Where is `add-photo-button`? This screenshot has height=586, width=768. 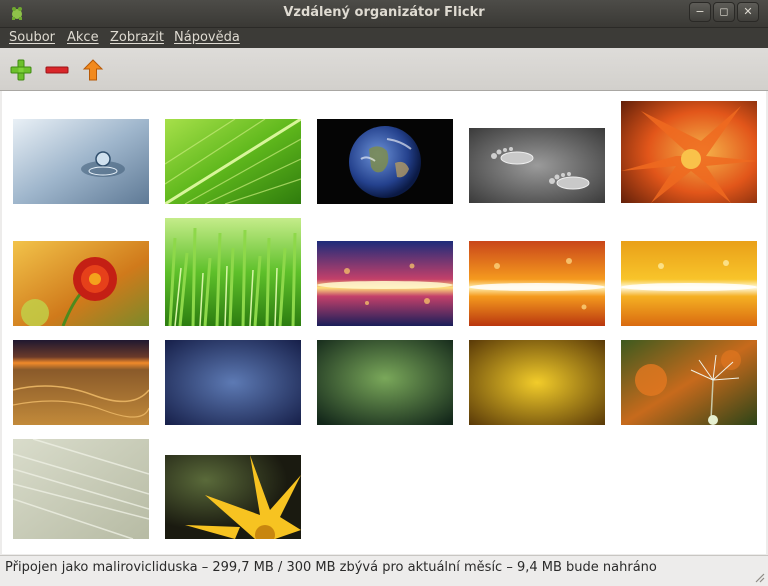
add-photo-button is located at coordinates (21, 70).